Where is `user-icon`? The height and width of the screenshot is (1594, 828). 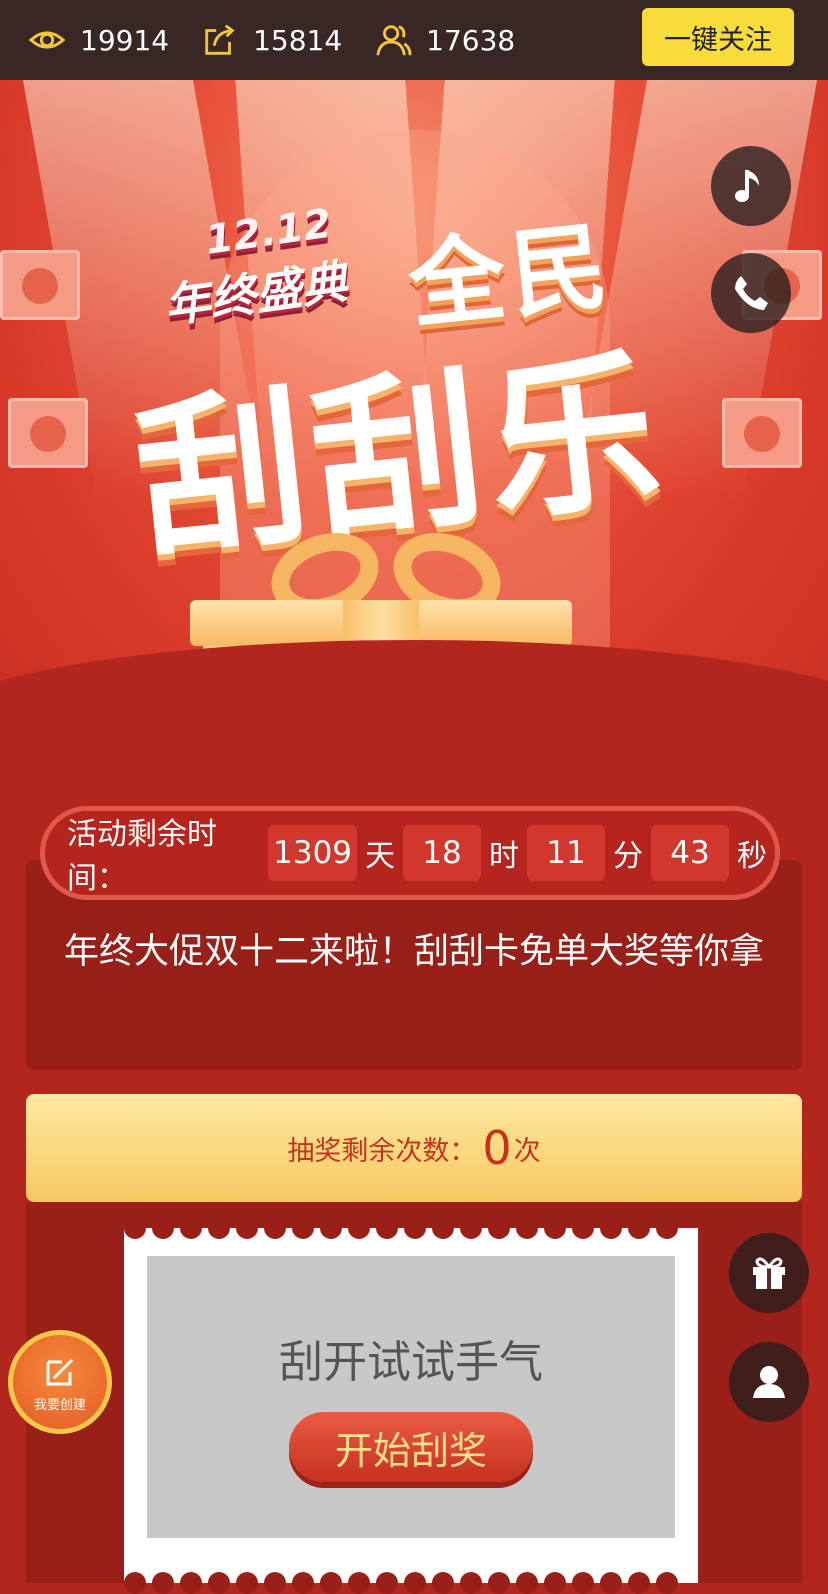
user-icon is located at coordinates (769, 1382).